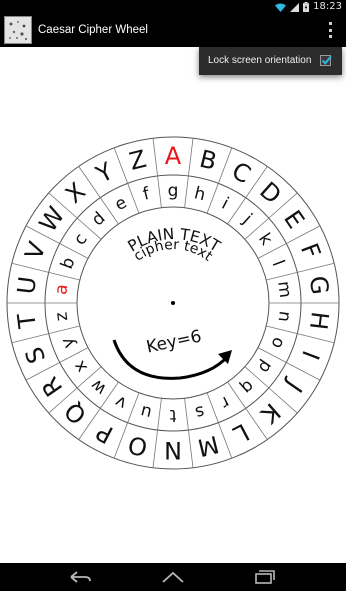  I want to click on cipher-letter-g: g, so click(173, 191).